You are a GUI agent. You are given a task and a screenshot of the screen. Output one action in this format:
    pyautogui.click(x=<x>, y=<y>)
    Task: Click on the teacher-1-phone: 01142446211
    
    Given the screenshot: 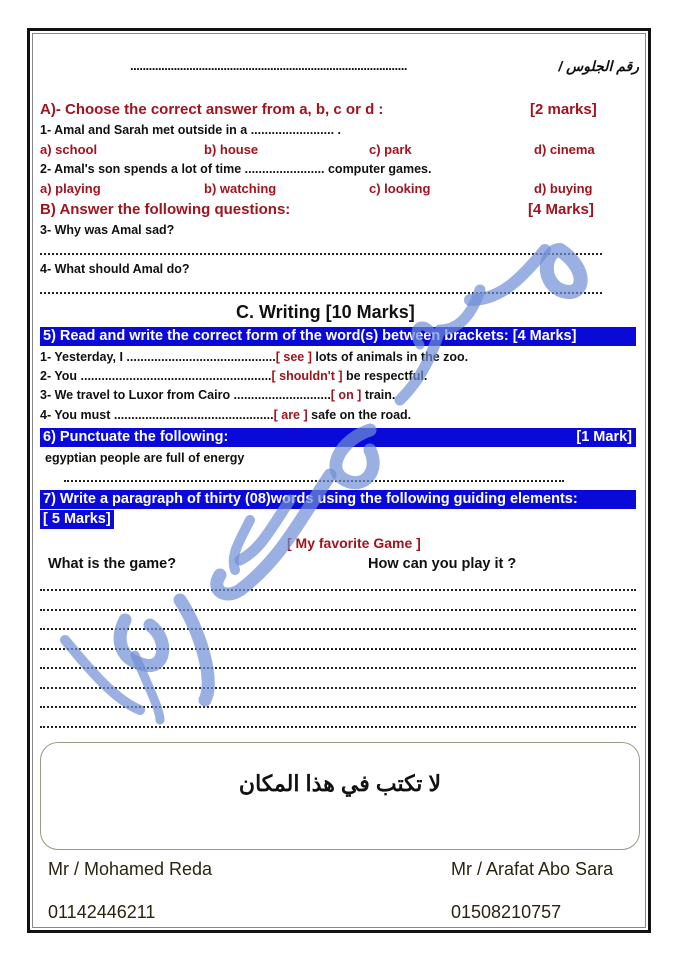 What is the action you would take?
    pyautogui.click(x=102, y=912)
    